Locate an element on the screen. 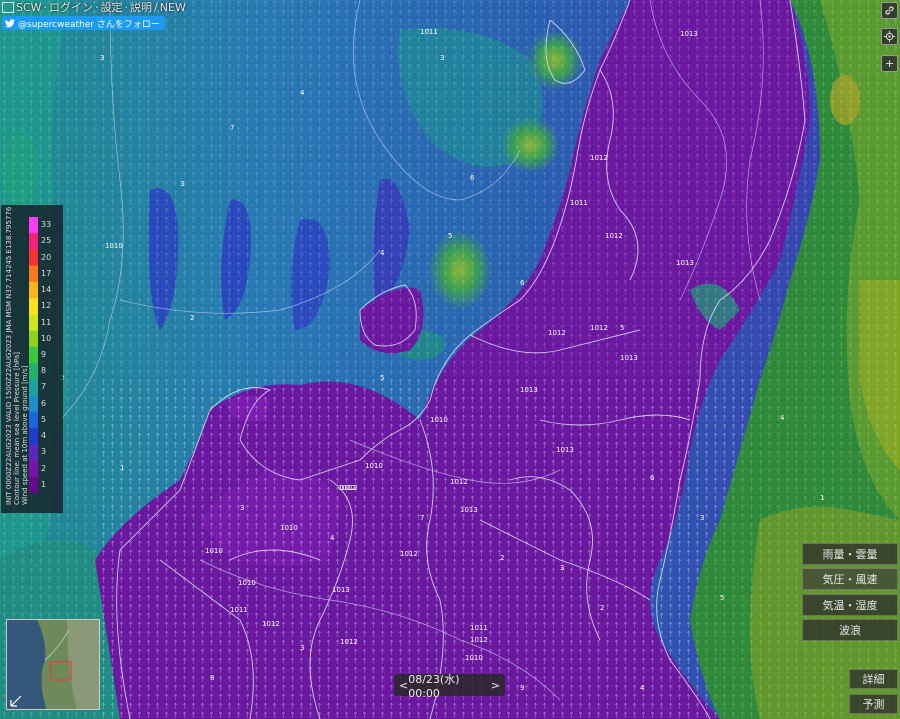  prev-time-button: < is located at coordinates (403, 685).